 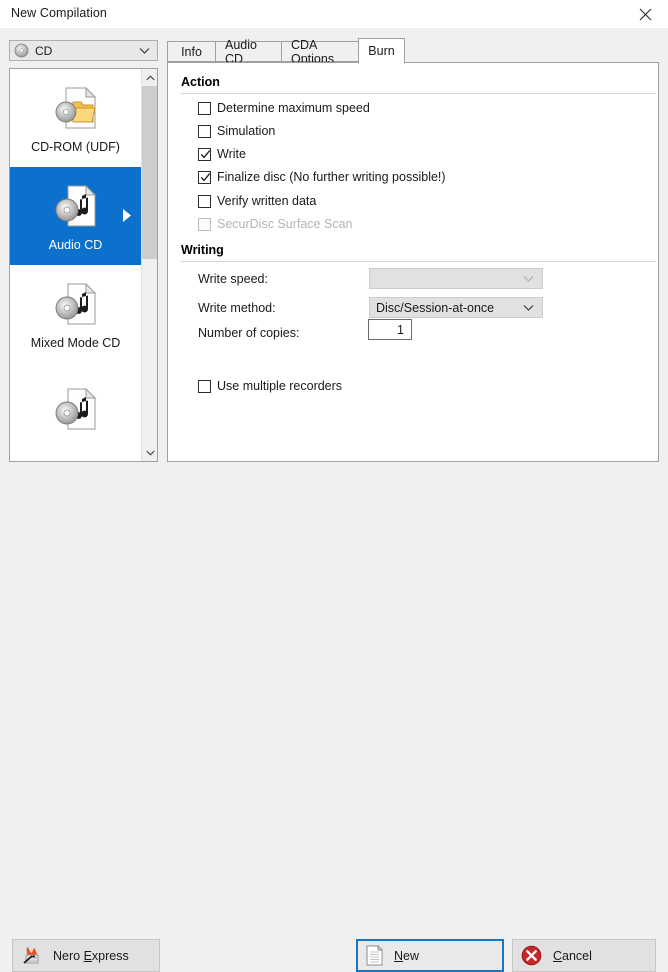 What do you see at coordinates (31, 955) in the screenshot?
I see `nero-burn-icon` at bounding box center [31, 955].